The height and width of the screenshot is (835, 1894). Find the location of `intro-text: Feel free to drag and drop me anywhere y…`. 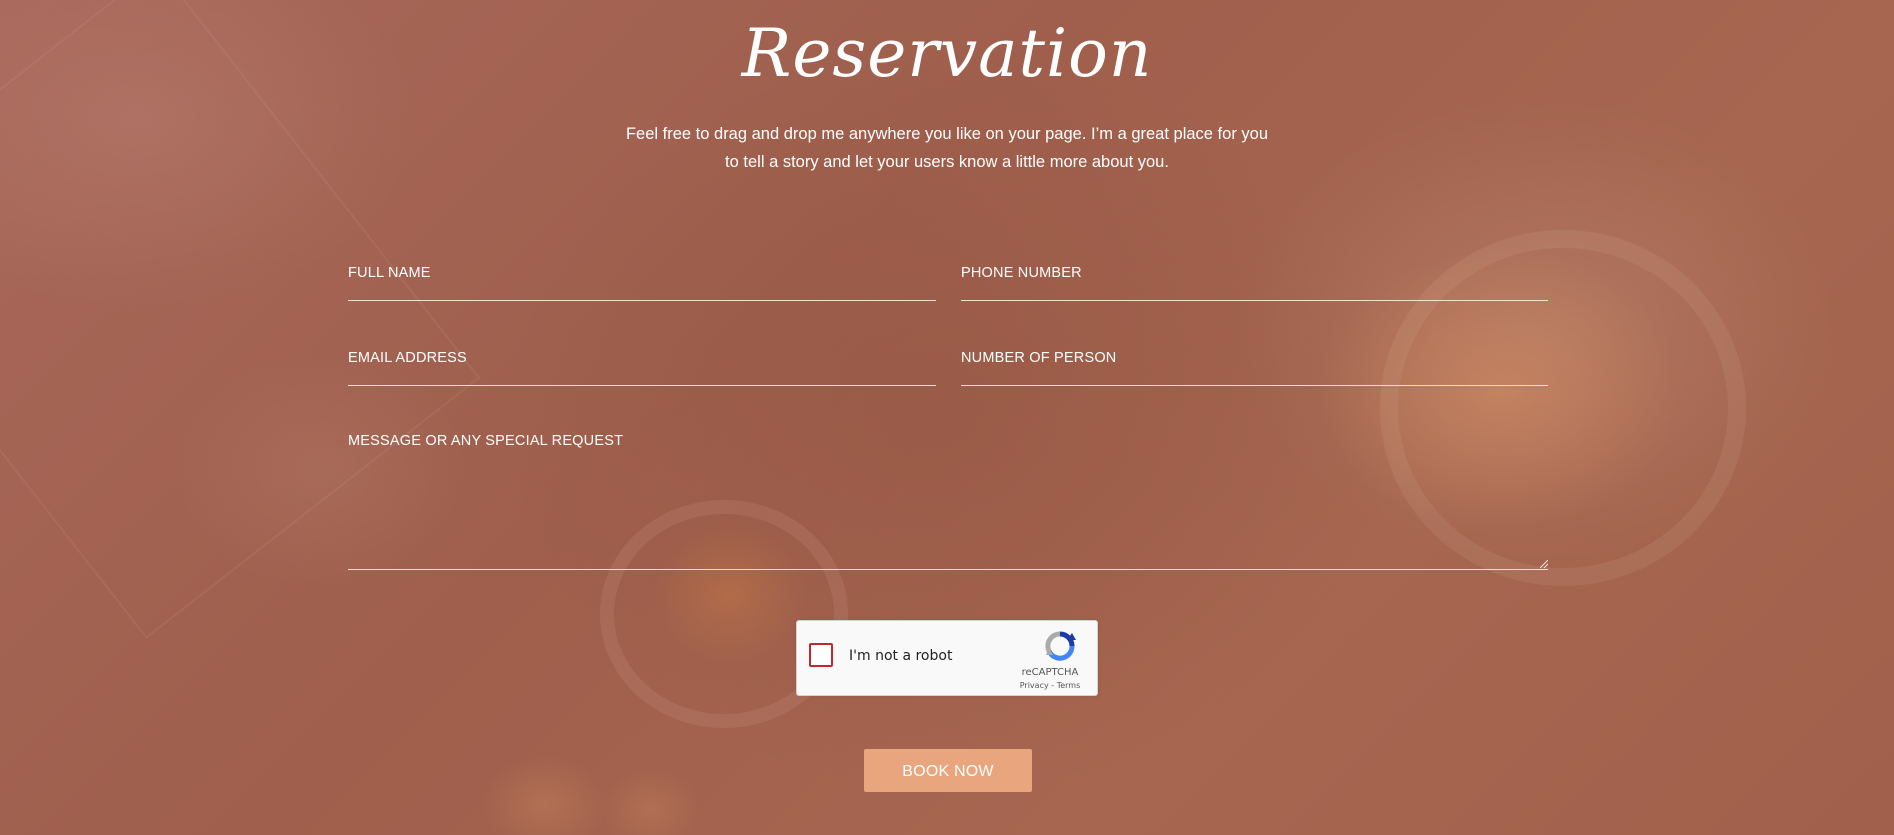

intro-text: Feel free to drag and drop me anywhere y… is located at coordinates (947, 148).